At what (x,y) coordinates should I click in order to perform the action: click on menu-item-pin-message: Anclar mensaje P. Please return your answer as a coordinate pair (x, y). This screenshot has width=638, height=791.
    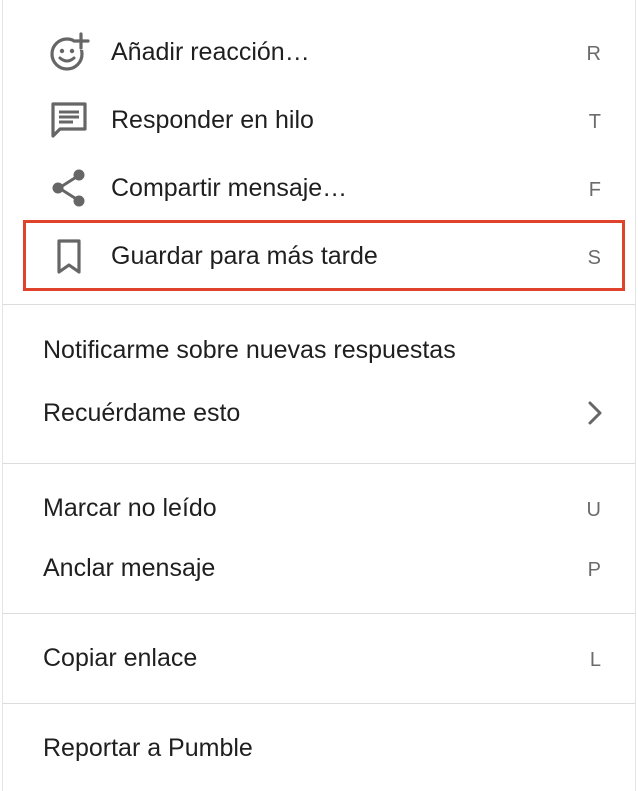
    Looking at the image, I should click on (319, 568).